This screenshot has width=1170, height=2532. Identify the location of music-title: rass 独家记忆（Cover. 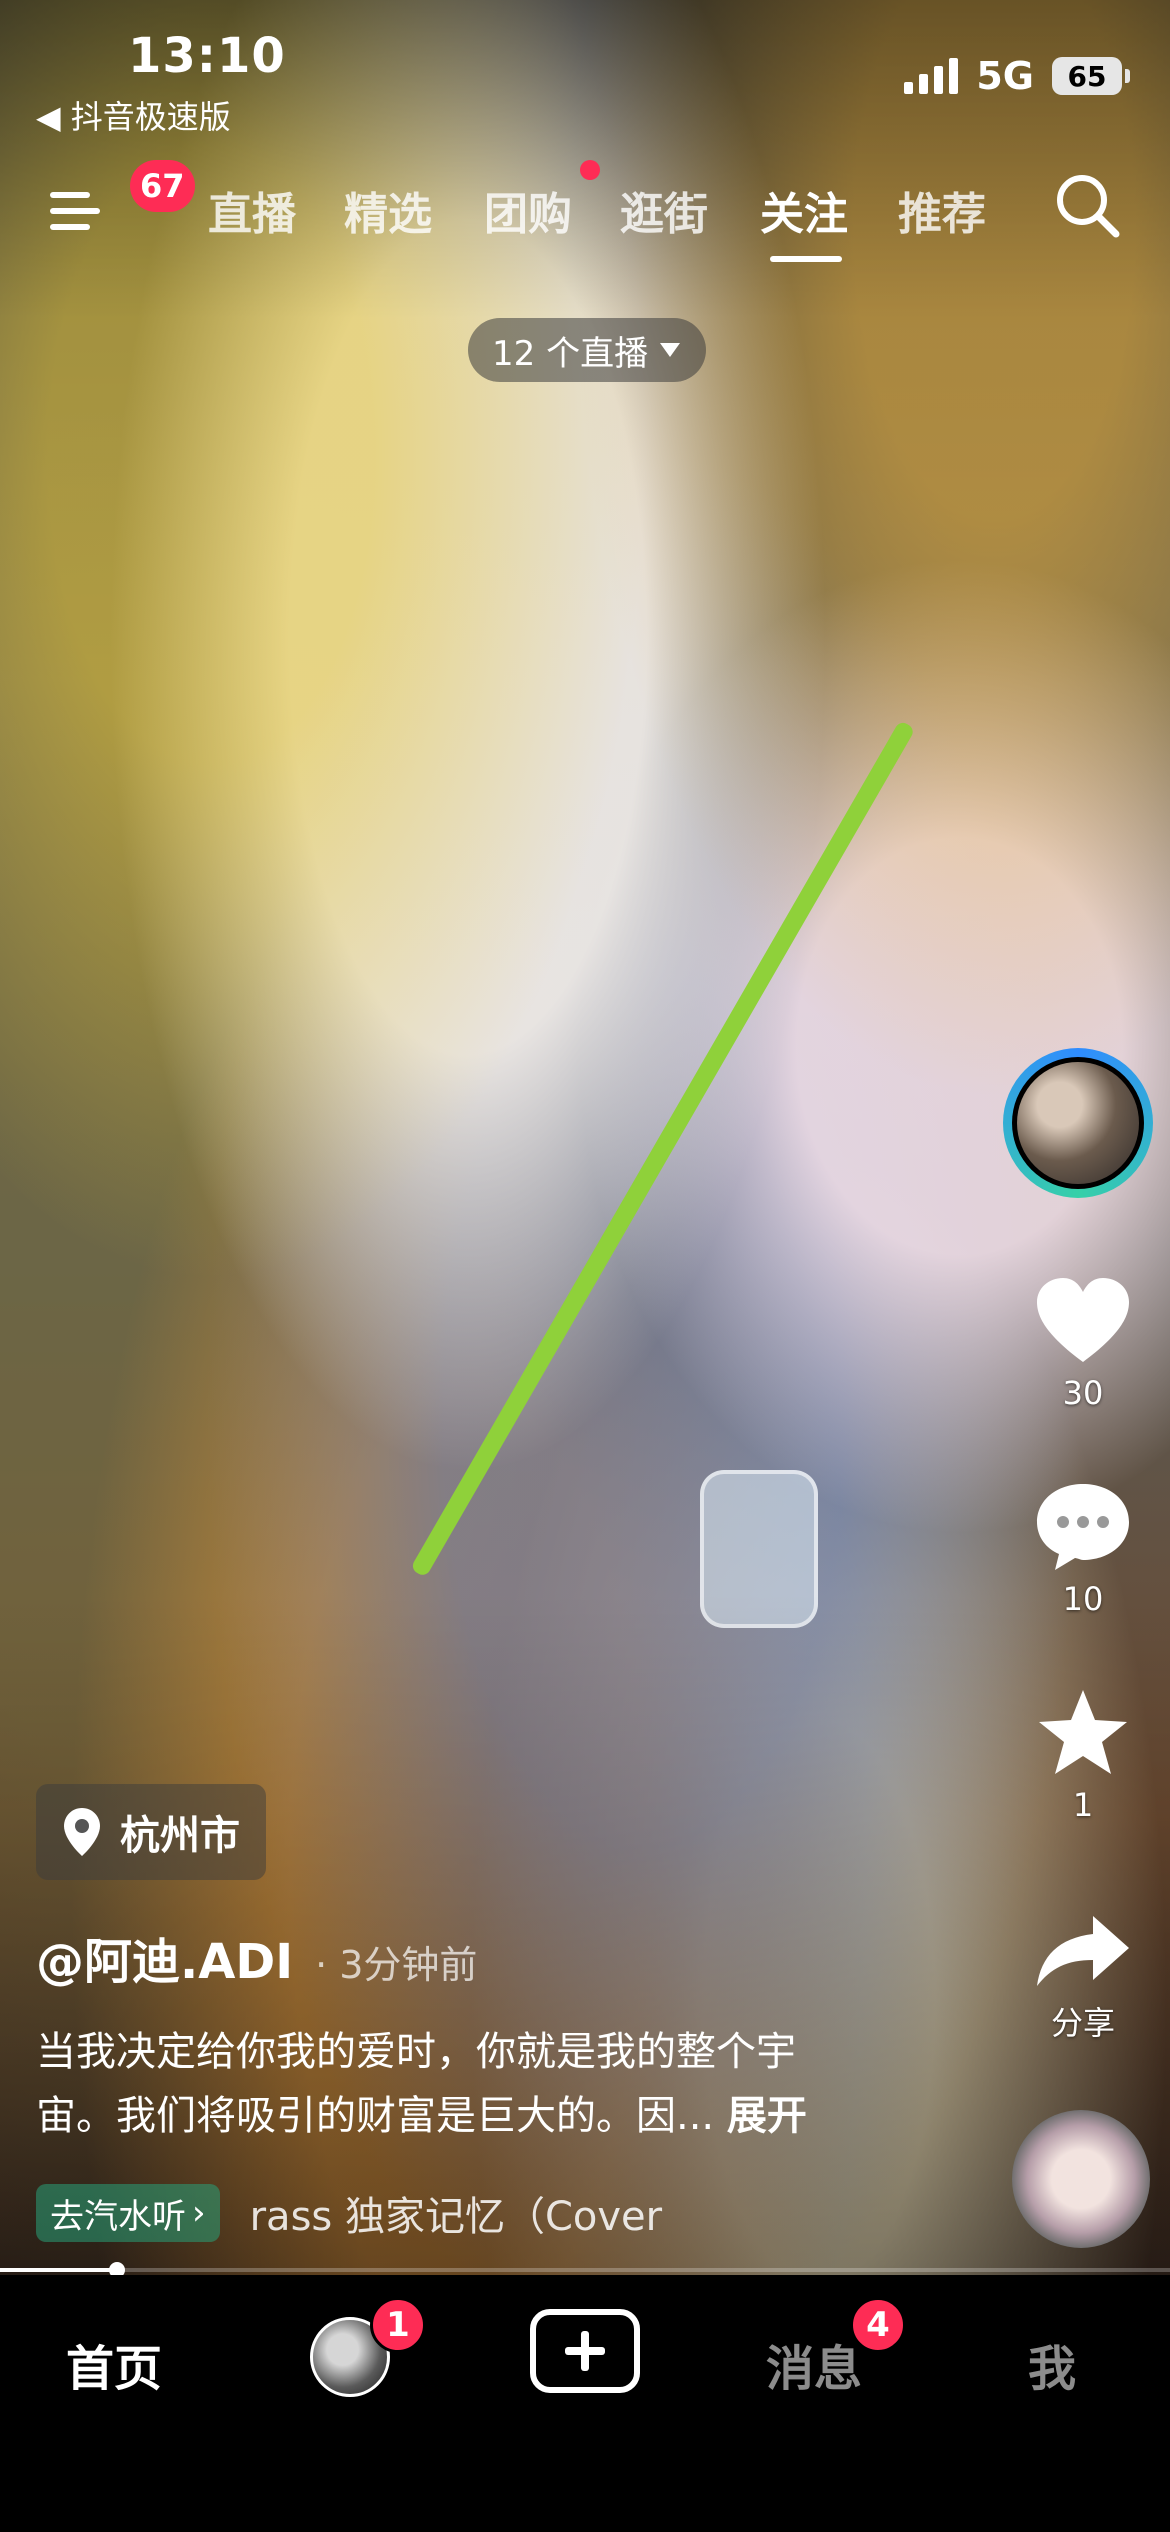
(456, 2217).